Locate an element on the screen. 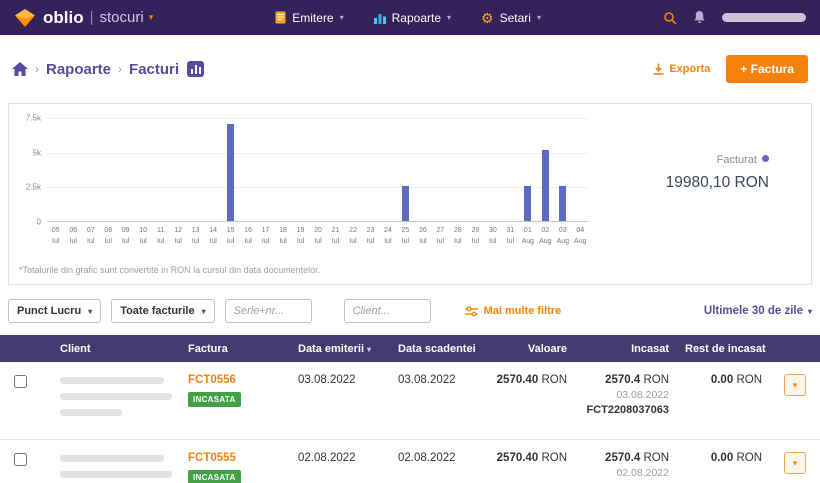  header-data-emiterii: Data emiterii ▾ is located at coordinates (340, 349).